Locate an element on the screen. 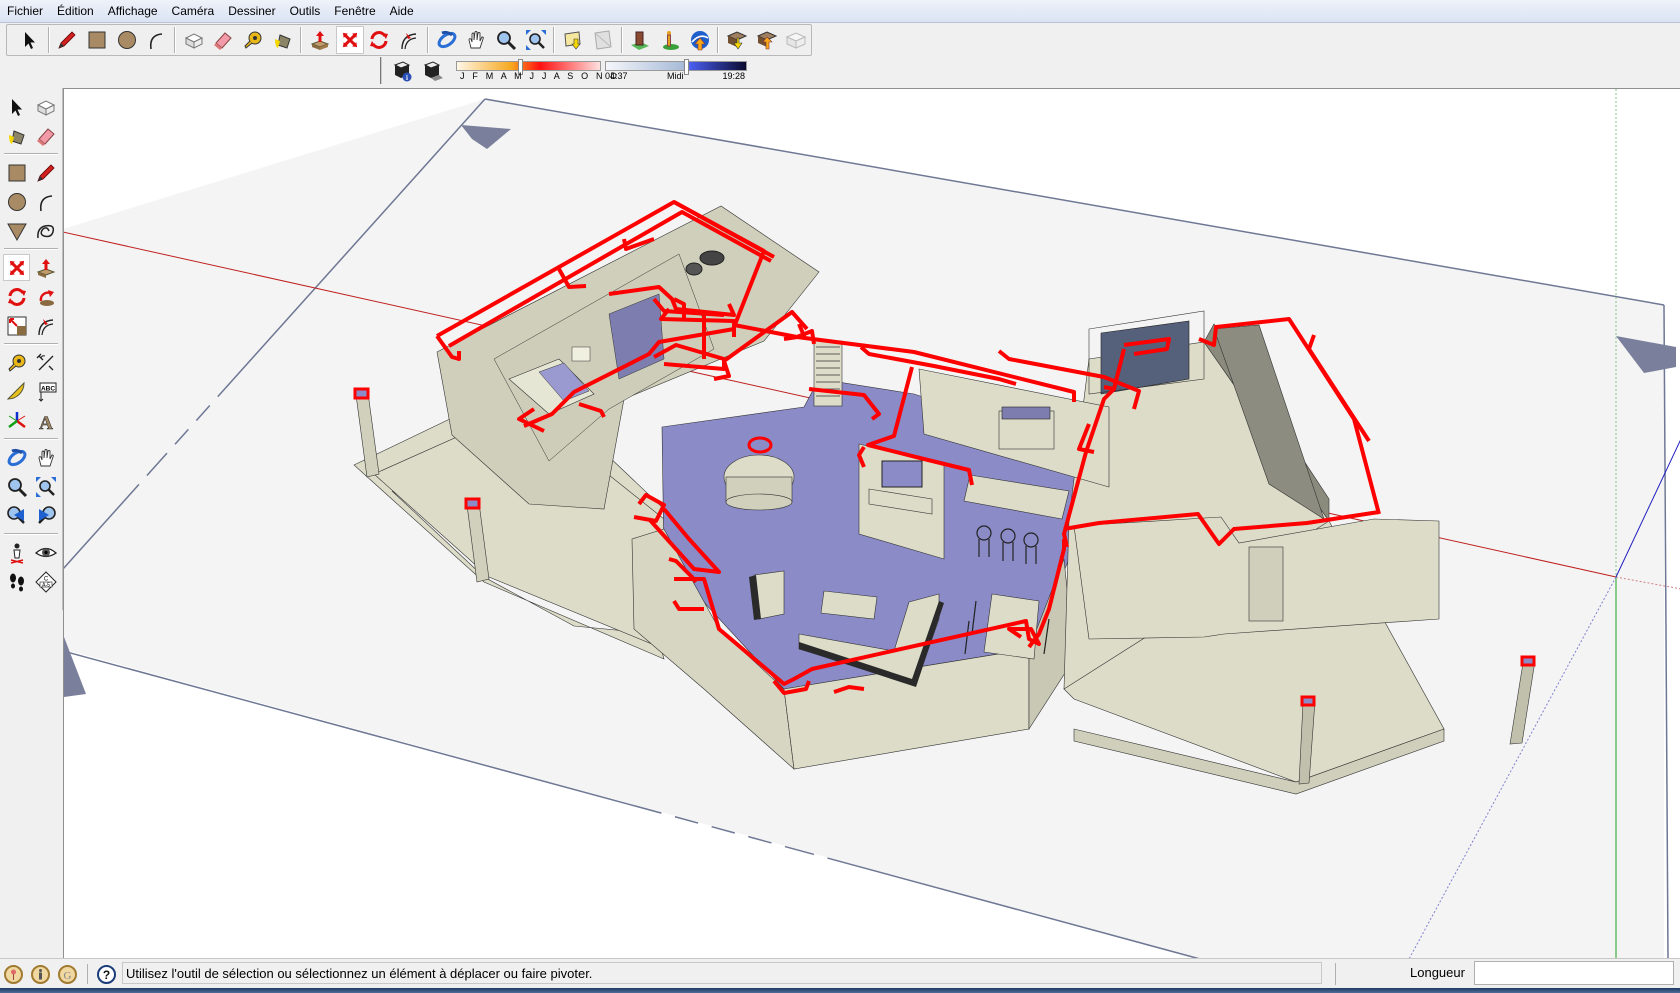  offset-icon is located at coordinates (45, 325).